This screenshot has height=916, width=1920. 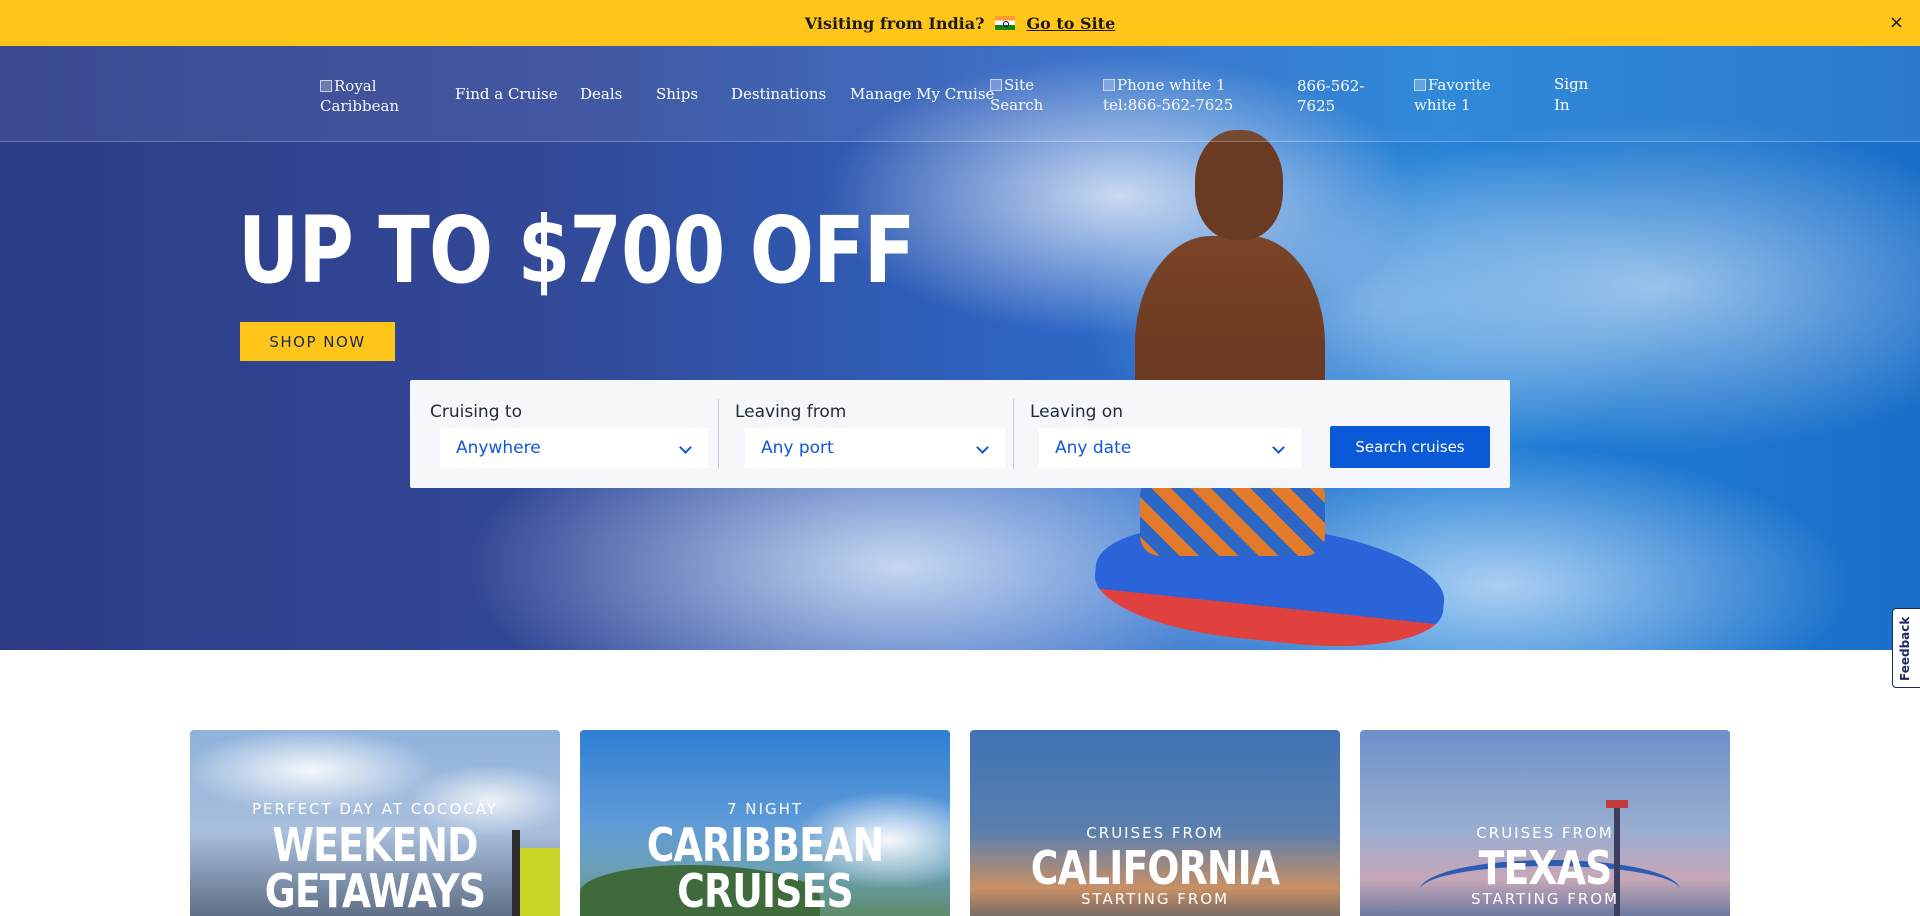 I want to click on close-icon: ×, so click(x=1896, y=22).